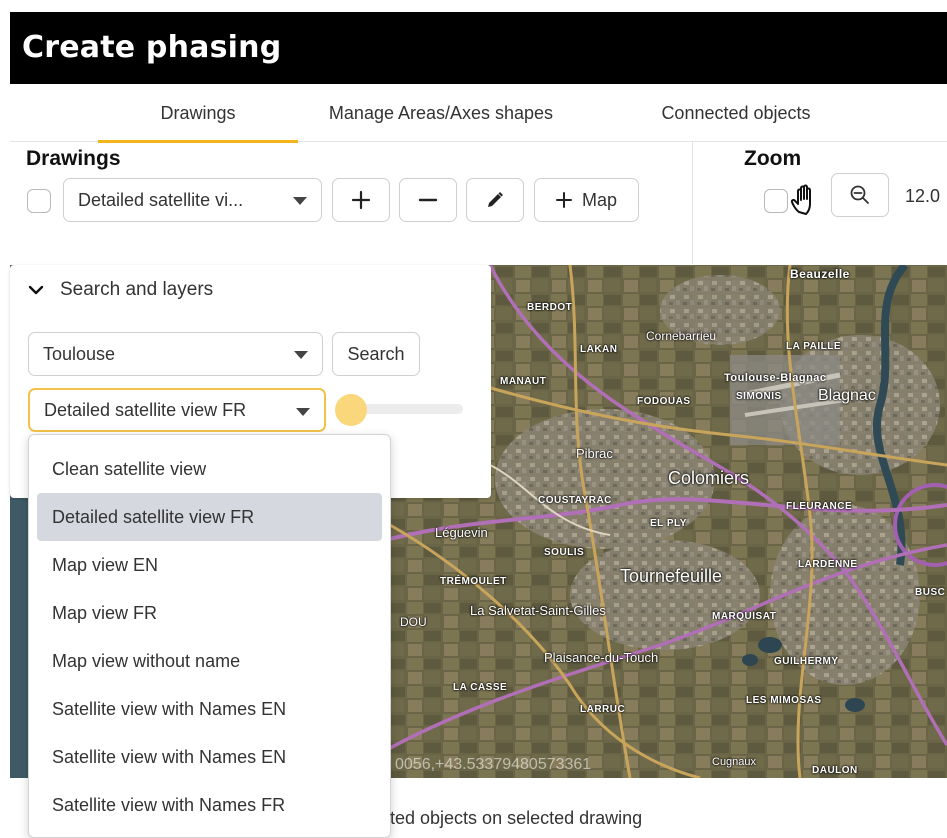 This screenshot has width=947, height=838. Describe the element at coordinates (516, 818) in the screenshot. I see `connected-objects-status: ted objects on selected drawing` at that location.